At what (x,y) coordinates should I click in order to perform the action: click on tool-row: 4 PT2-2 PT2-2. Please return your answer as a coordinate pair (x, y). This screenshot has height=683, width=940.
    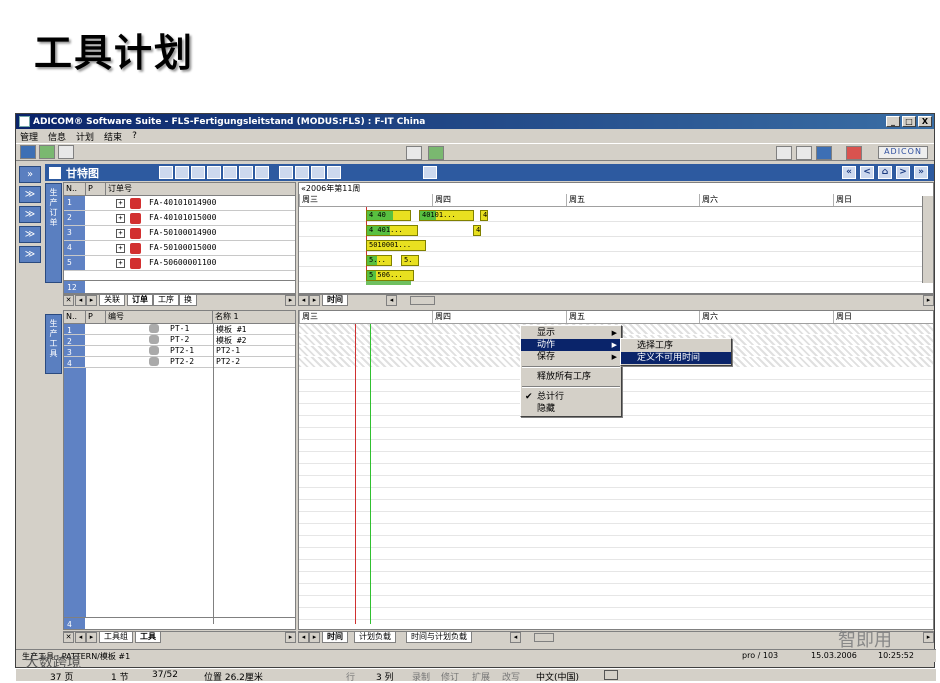
    Looking at the image, I should click on (179, 362).